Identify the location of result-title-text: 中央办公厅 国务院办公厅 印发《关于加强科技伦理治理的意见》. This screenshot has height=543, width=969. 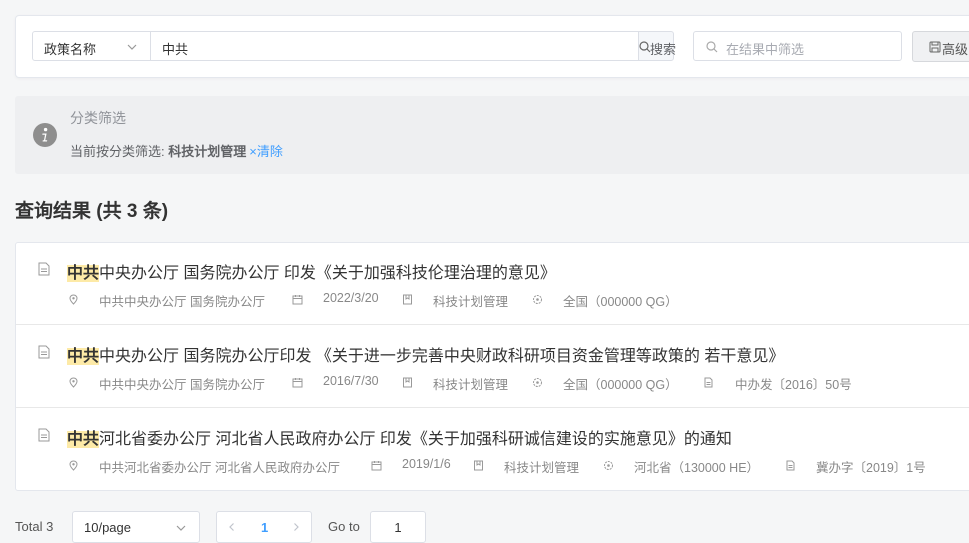
(327, 273).